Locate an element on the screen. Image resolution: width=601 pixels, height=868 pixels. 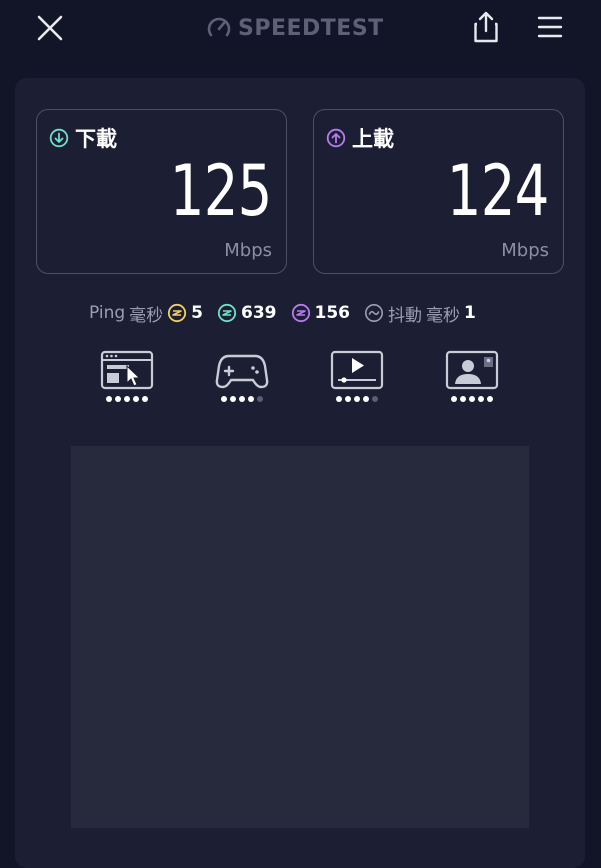
upload-label: 上載 is located at coordinates (373, 139).